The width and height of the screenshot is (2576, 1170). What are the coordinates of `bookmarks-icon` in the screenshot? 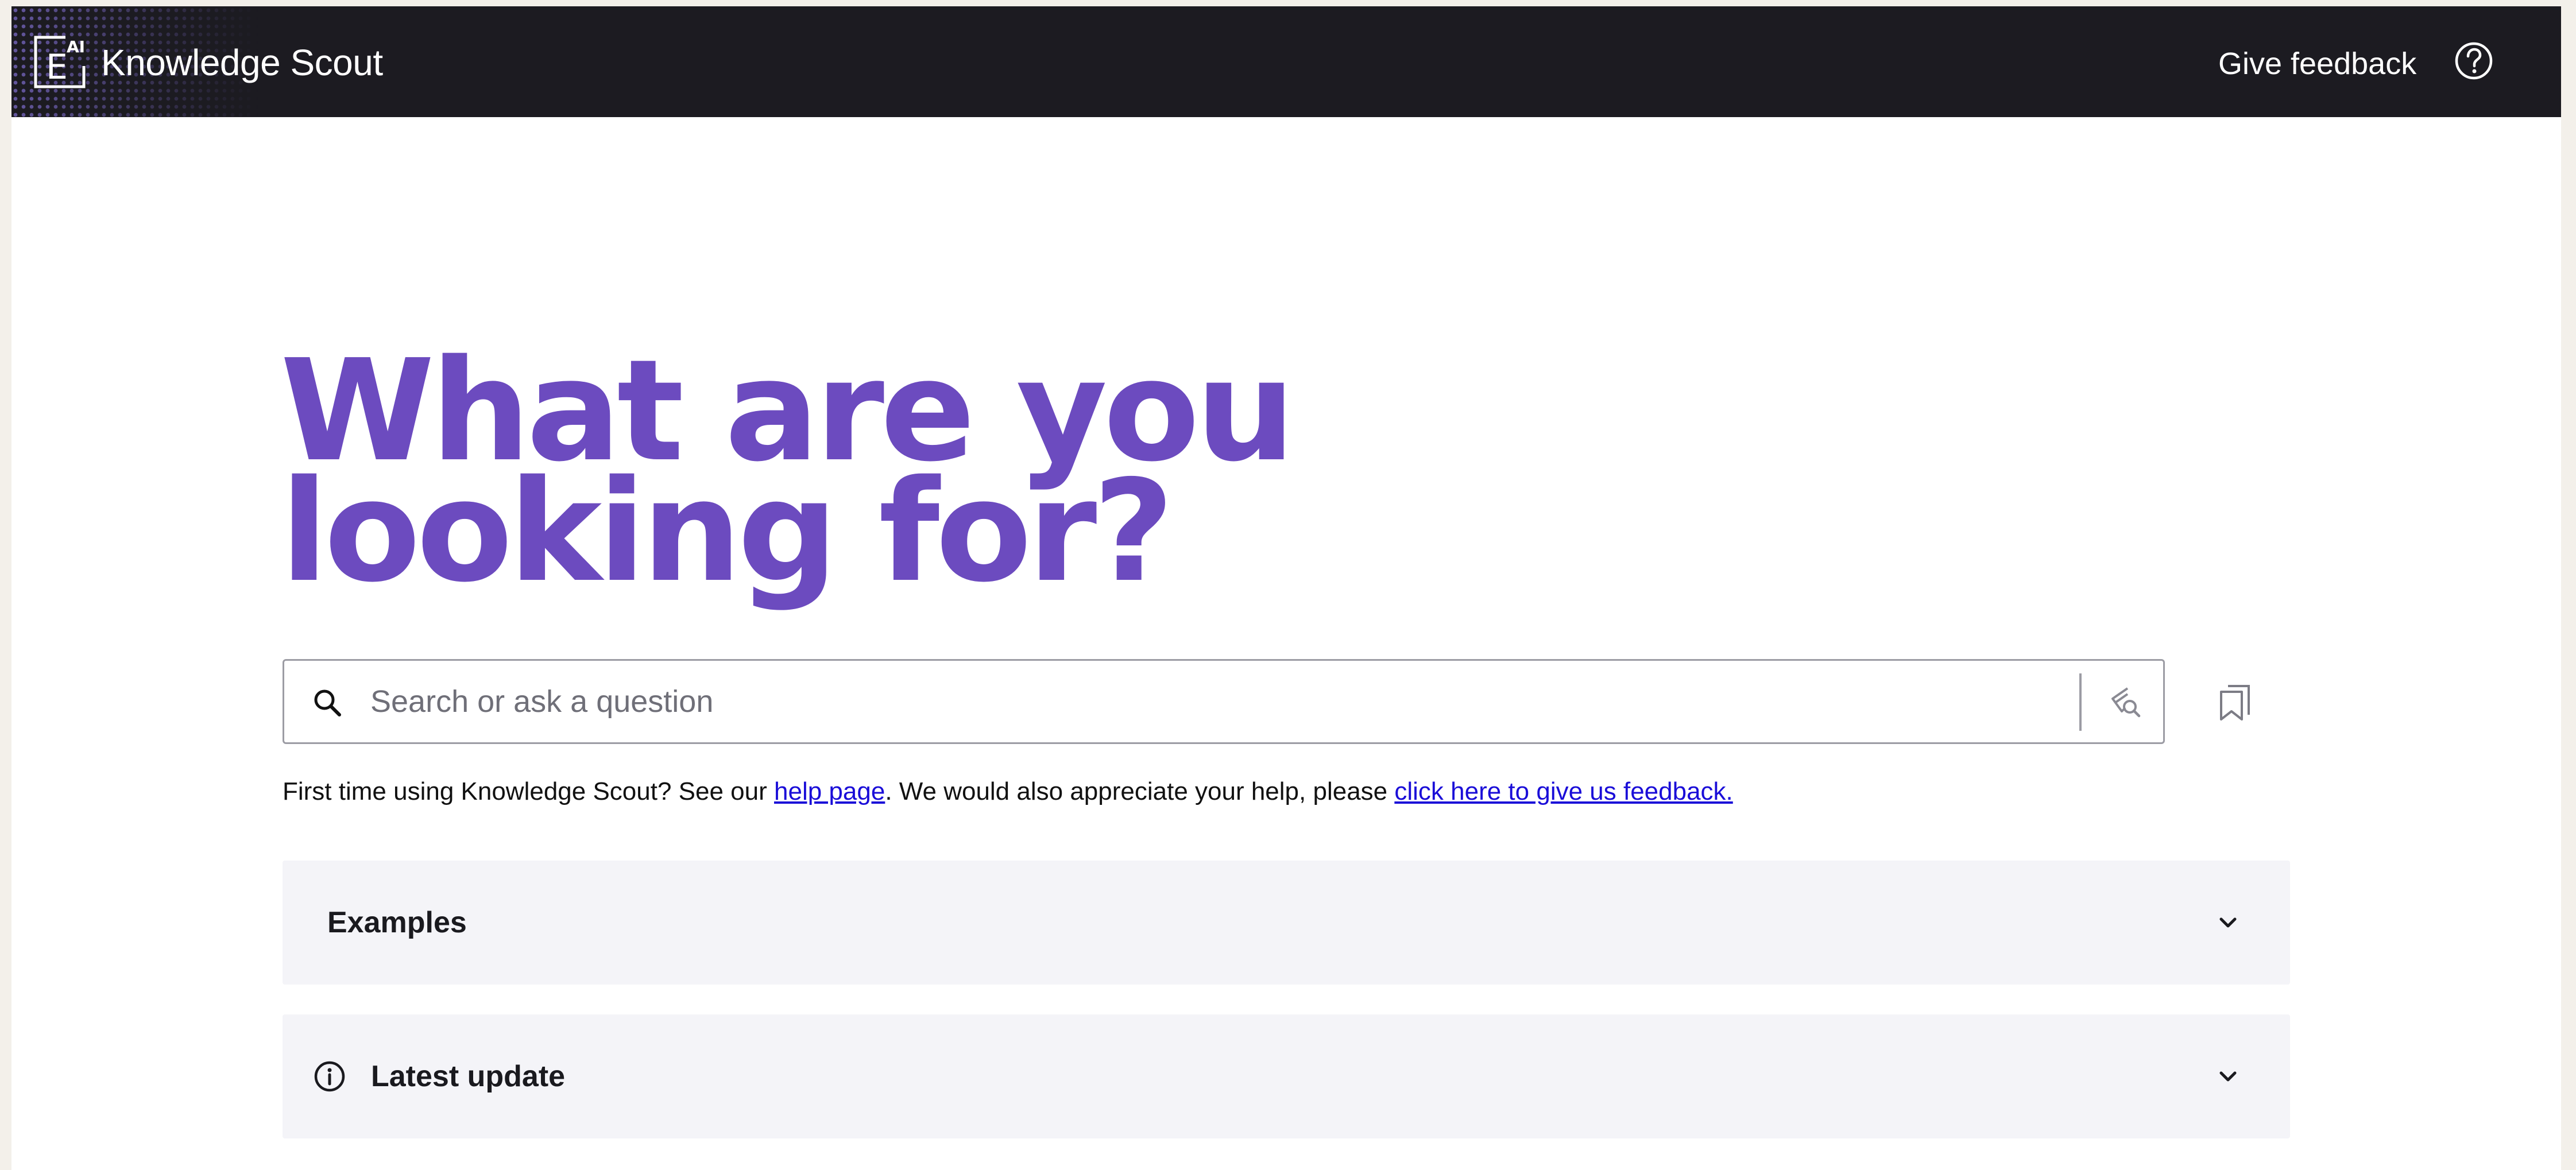 It's located at (2235, 703).